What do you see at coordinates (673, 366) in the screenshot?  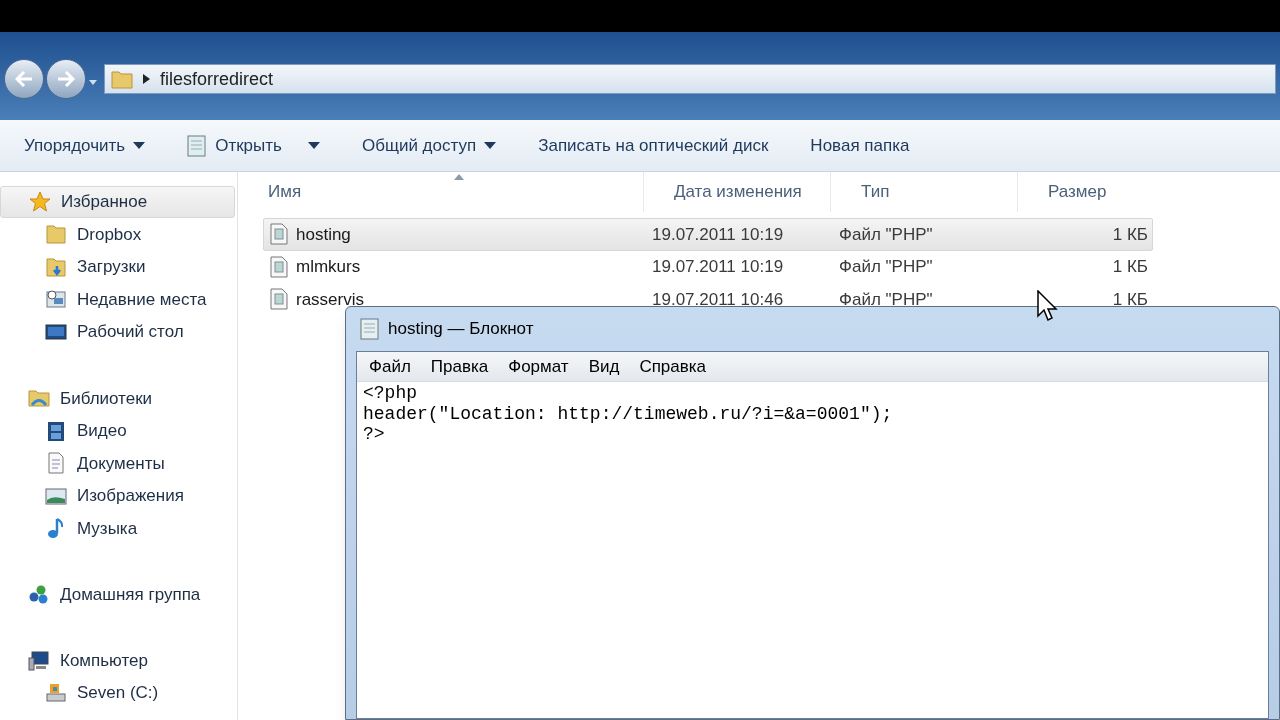 I see `menu-item: Справка` at bounding box center [673, 366].